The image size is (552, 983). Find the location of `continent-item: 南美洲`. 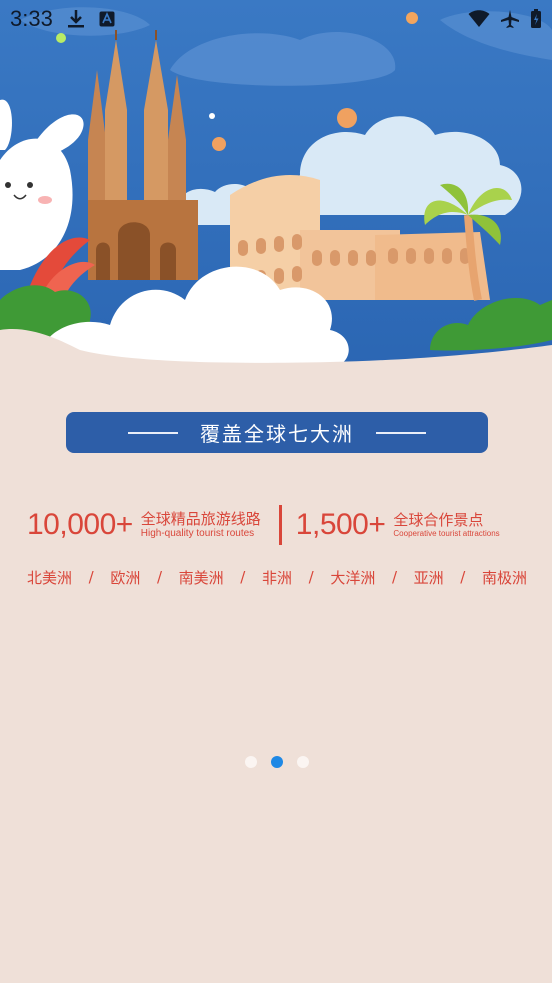

continent-item: 南美洲 is located at coordinates (201, 577).